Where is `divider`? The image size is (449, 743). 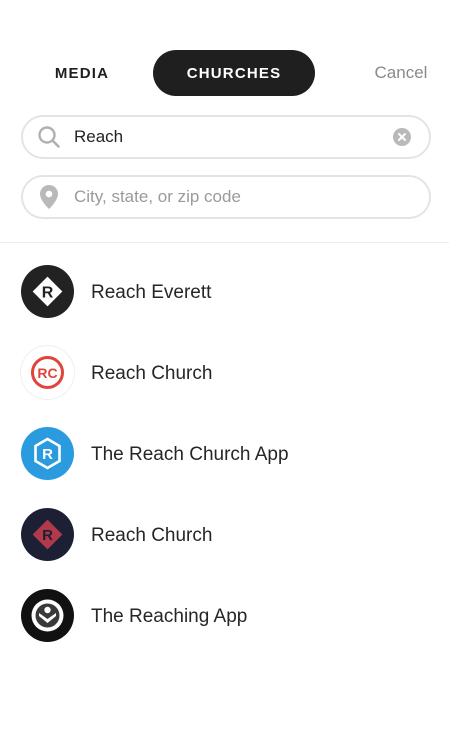
divider is located at coordinates (224, 242).